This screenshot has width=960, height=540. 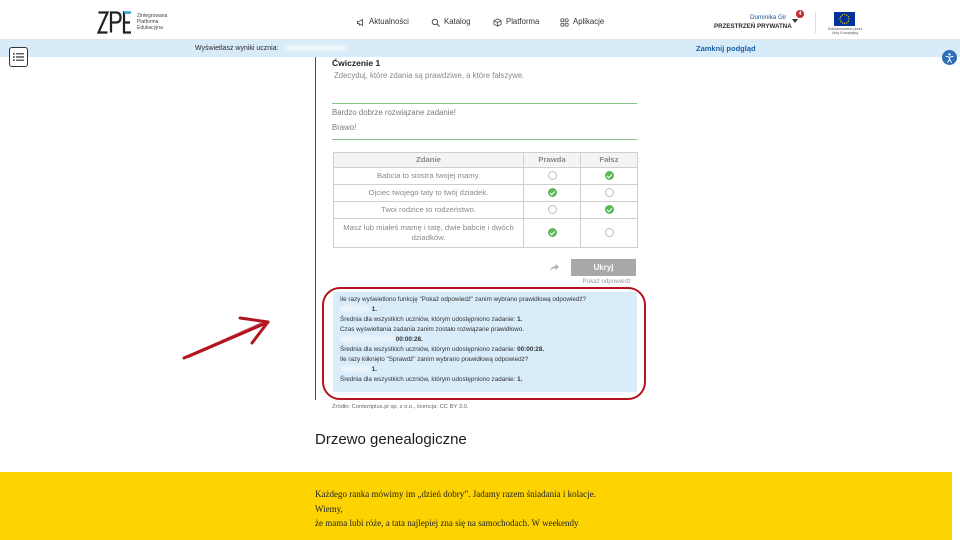 What do you see at coordinates (488, 340) in the screenshot?
I see `stat-line: 00:00:28.` at bounding box center [488, 340].